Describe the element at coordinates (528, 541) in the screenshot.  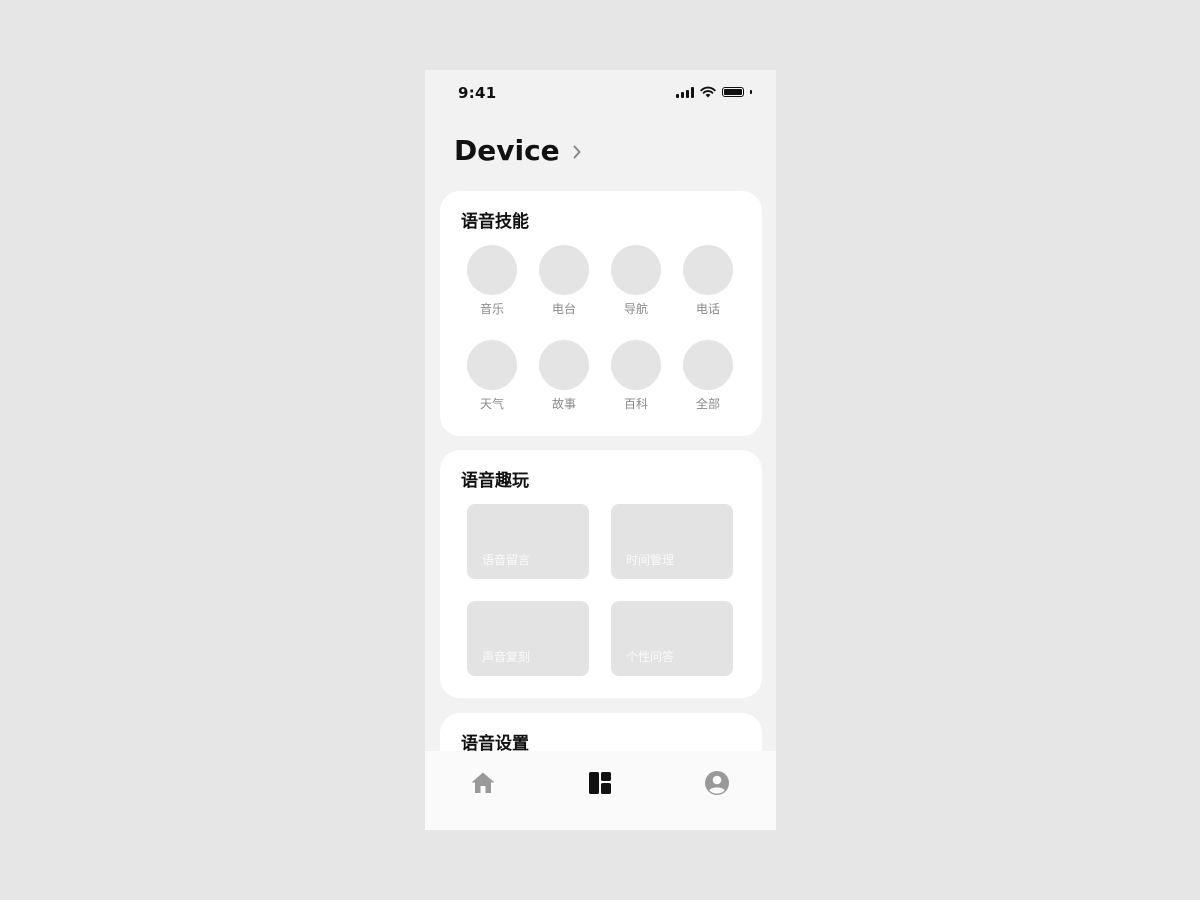
I see `tile-voice-message: 语音留言` at that location.